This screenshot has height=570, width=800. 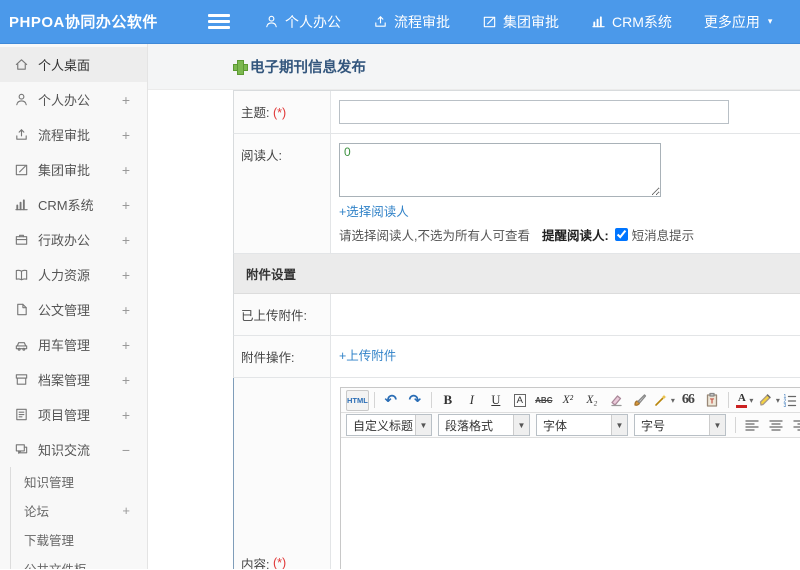 What do you see at coordinates (745, 400) in the screenshot?
I see `font-color-button: A ▾` at bounding box center [745, 400].